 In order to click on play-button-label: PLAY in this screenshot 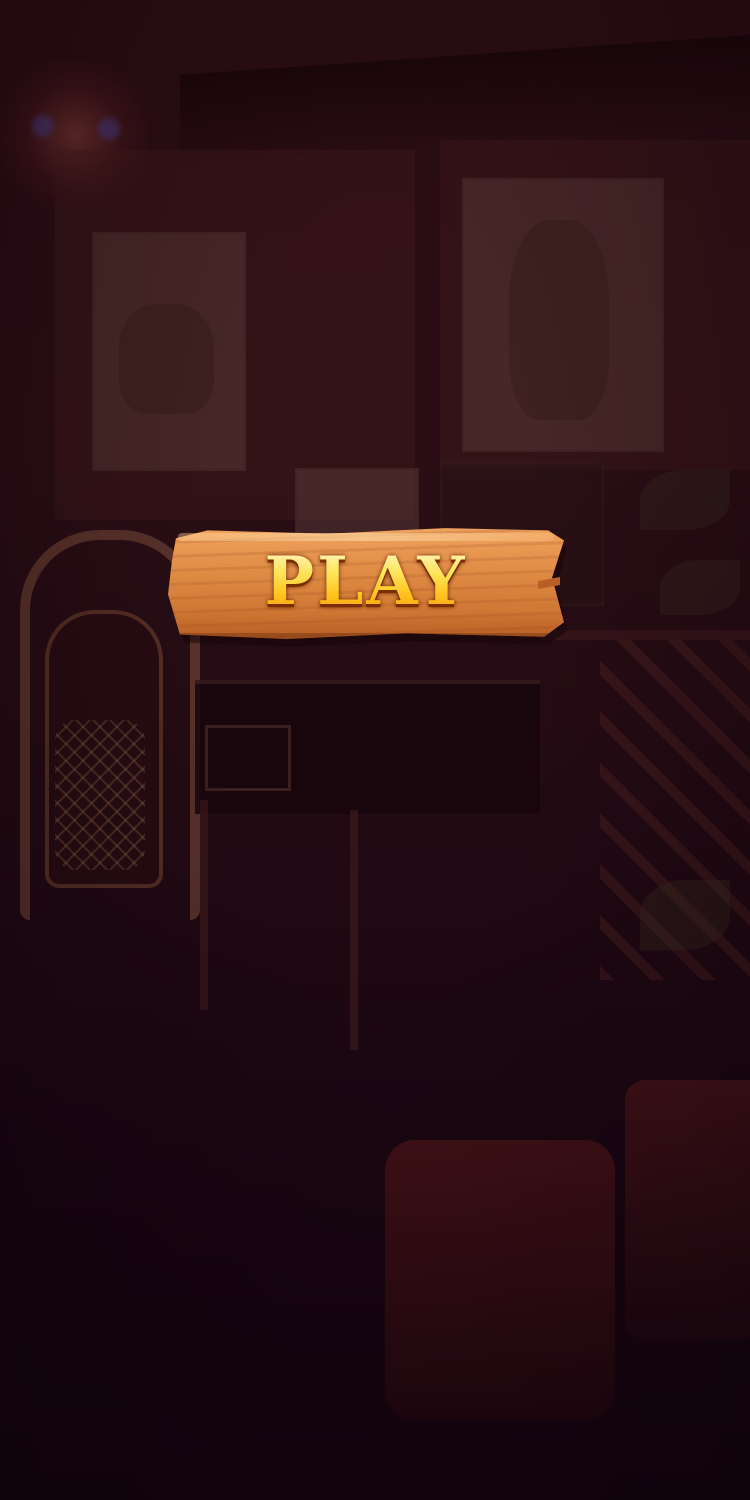, I will do `click(366, 581)`.